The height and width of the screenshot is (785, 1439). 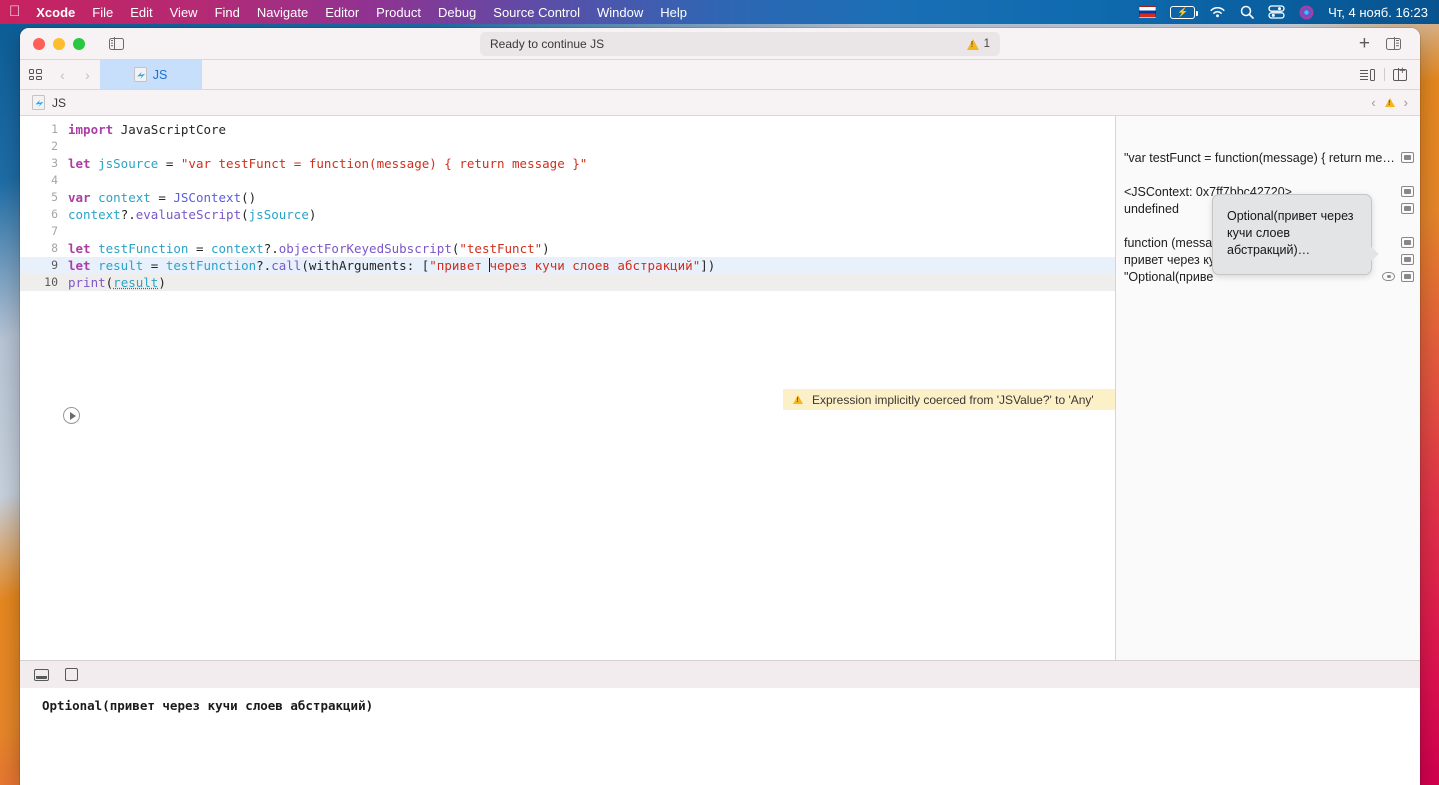 I want to click on menu-bar-status-area: ⚡ Чт, 4 нояб. 16:23, so click(x=1289, y=12).